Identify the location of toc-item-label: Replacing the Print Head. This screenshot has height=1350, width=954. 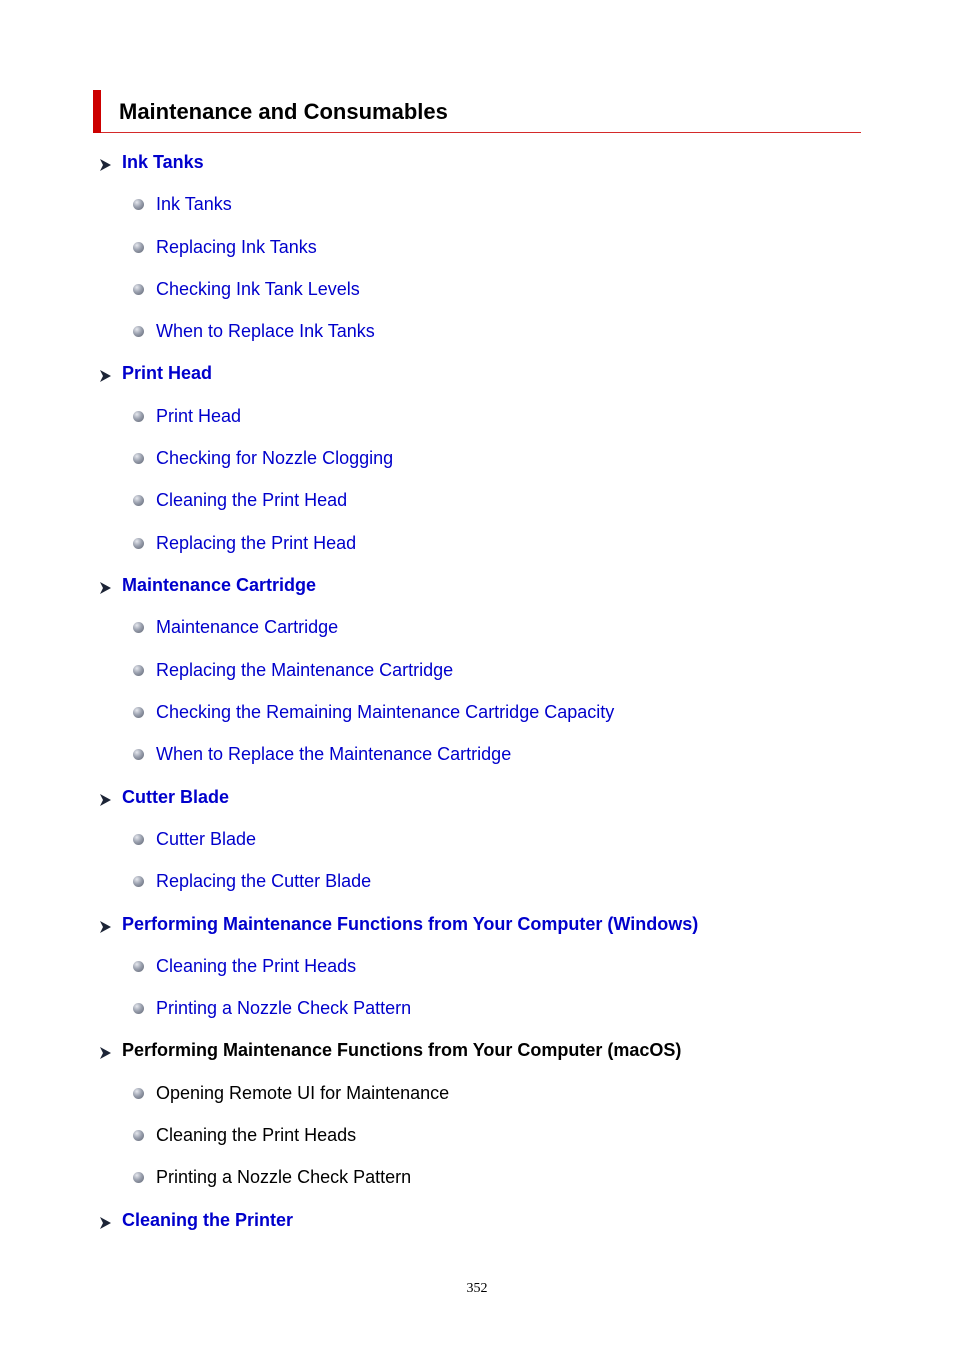
(256, 543).